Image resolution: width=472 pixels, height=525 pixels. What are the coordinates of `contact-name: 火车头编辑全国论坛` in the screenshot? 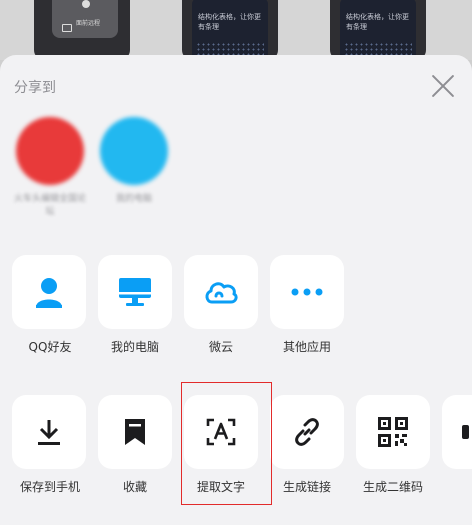 It's located at (49, 205).